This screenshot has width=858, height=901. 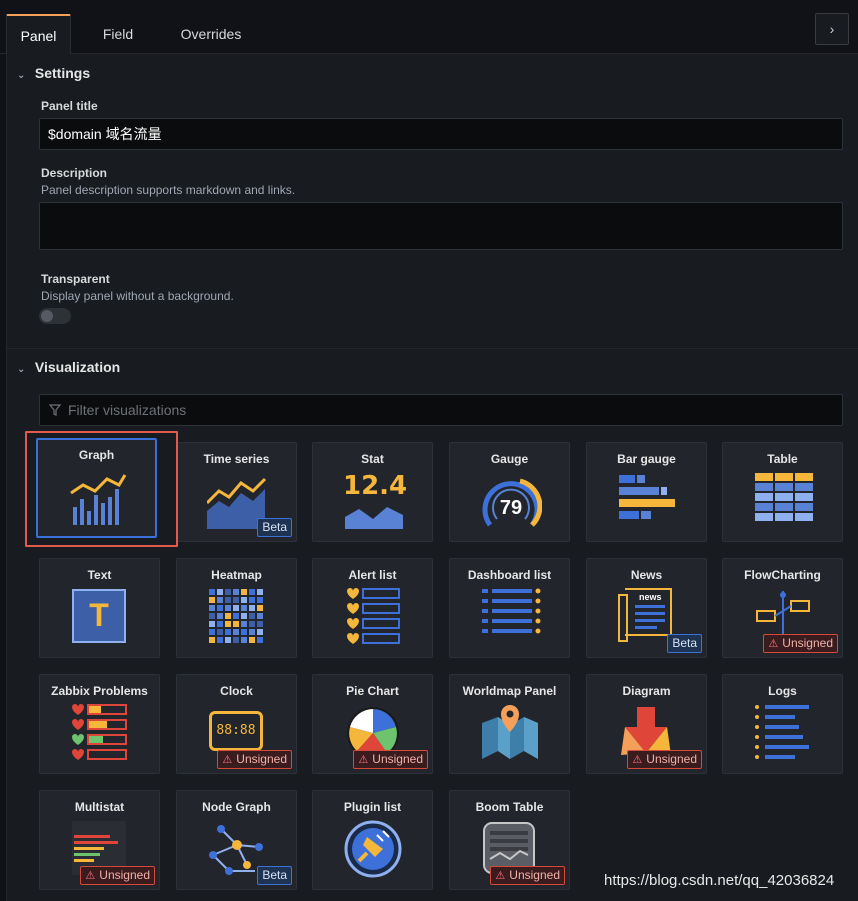 What do you see at coordinates (99, 608) in the screenshot?
I see `viz-card-text: Text T` at bounding box center [99, 608].